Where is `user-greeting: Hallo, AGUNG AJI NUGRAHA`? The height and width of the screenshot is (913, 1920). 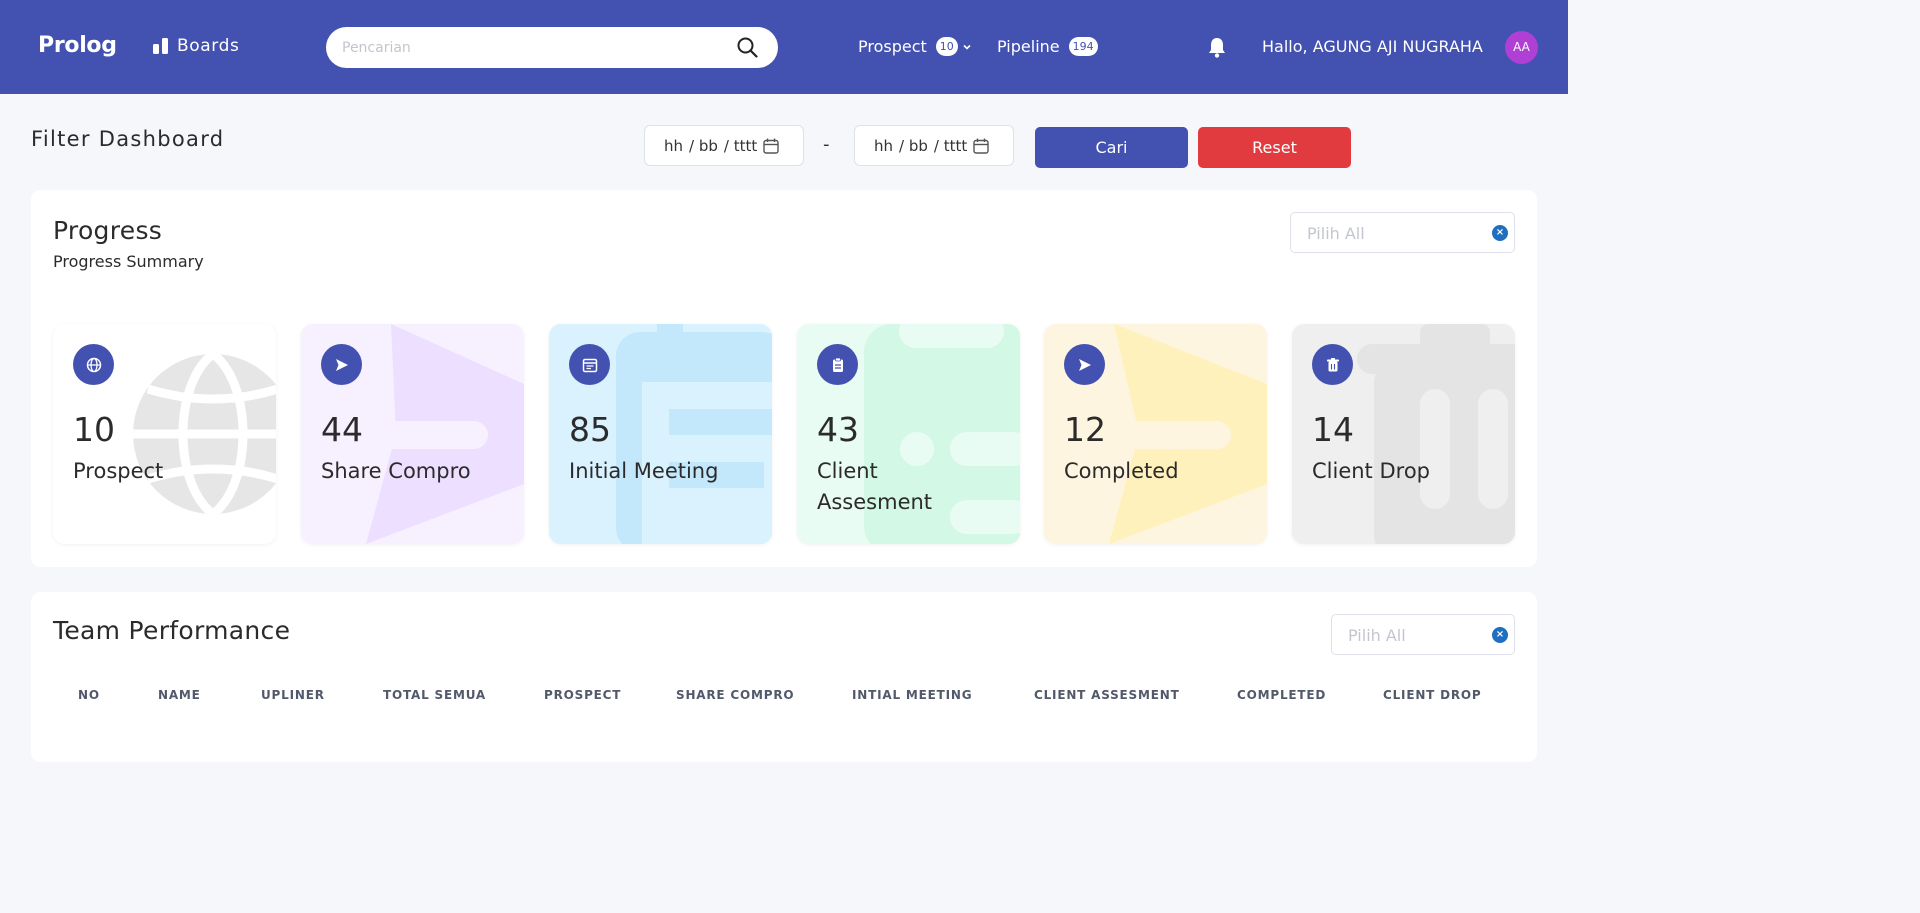 user-greeting: Hallo, AGUNG AJI NUGRAHA is located at coordinates (1372, 46).